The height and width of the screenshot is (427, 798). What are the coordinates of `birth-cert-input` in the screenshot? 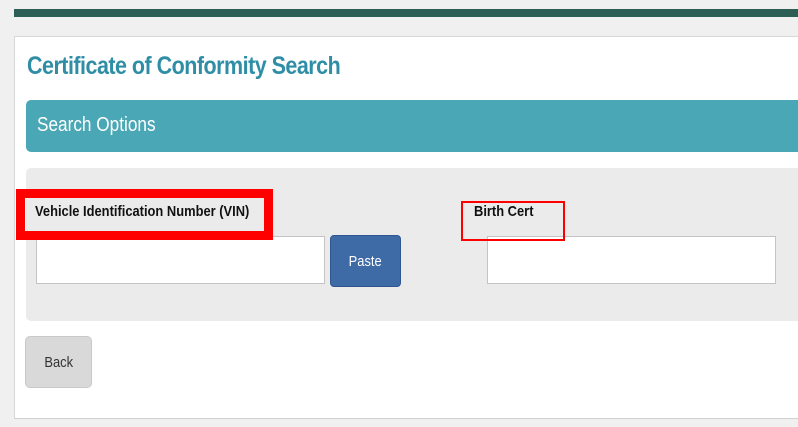 It's located at (631, 260).